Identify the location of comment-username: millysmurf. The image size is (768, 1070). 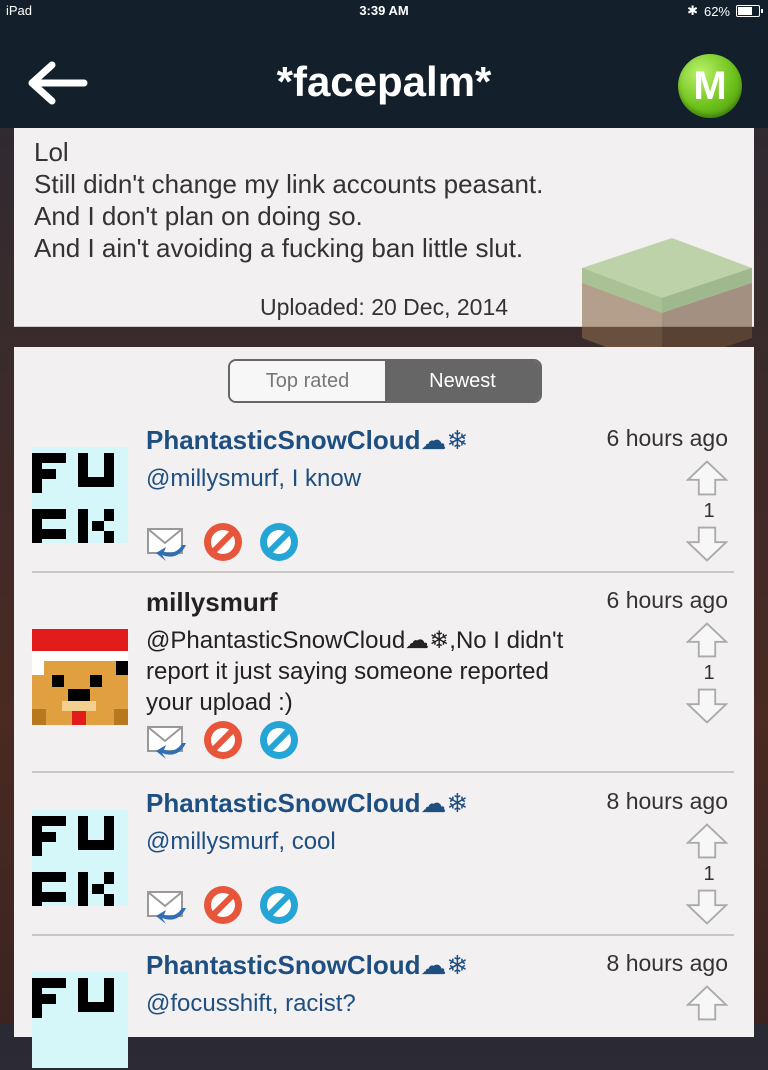
(212, 602).